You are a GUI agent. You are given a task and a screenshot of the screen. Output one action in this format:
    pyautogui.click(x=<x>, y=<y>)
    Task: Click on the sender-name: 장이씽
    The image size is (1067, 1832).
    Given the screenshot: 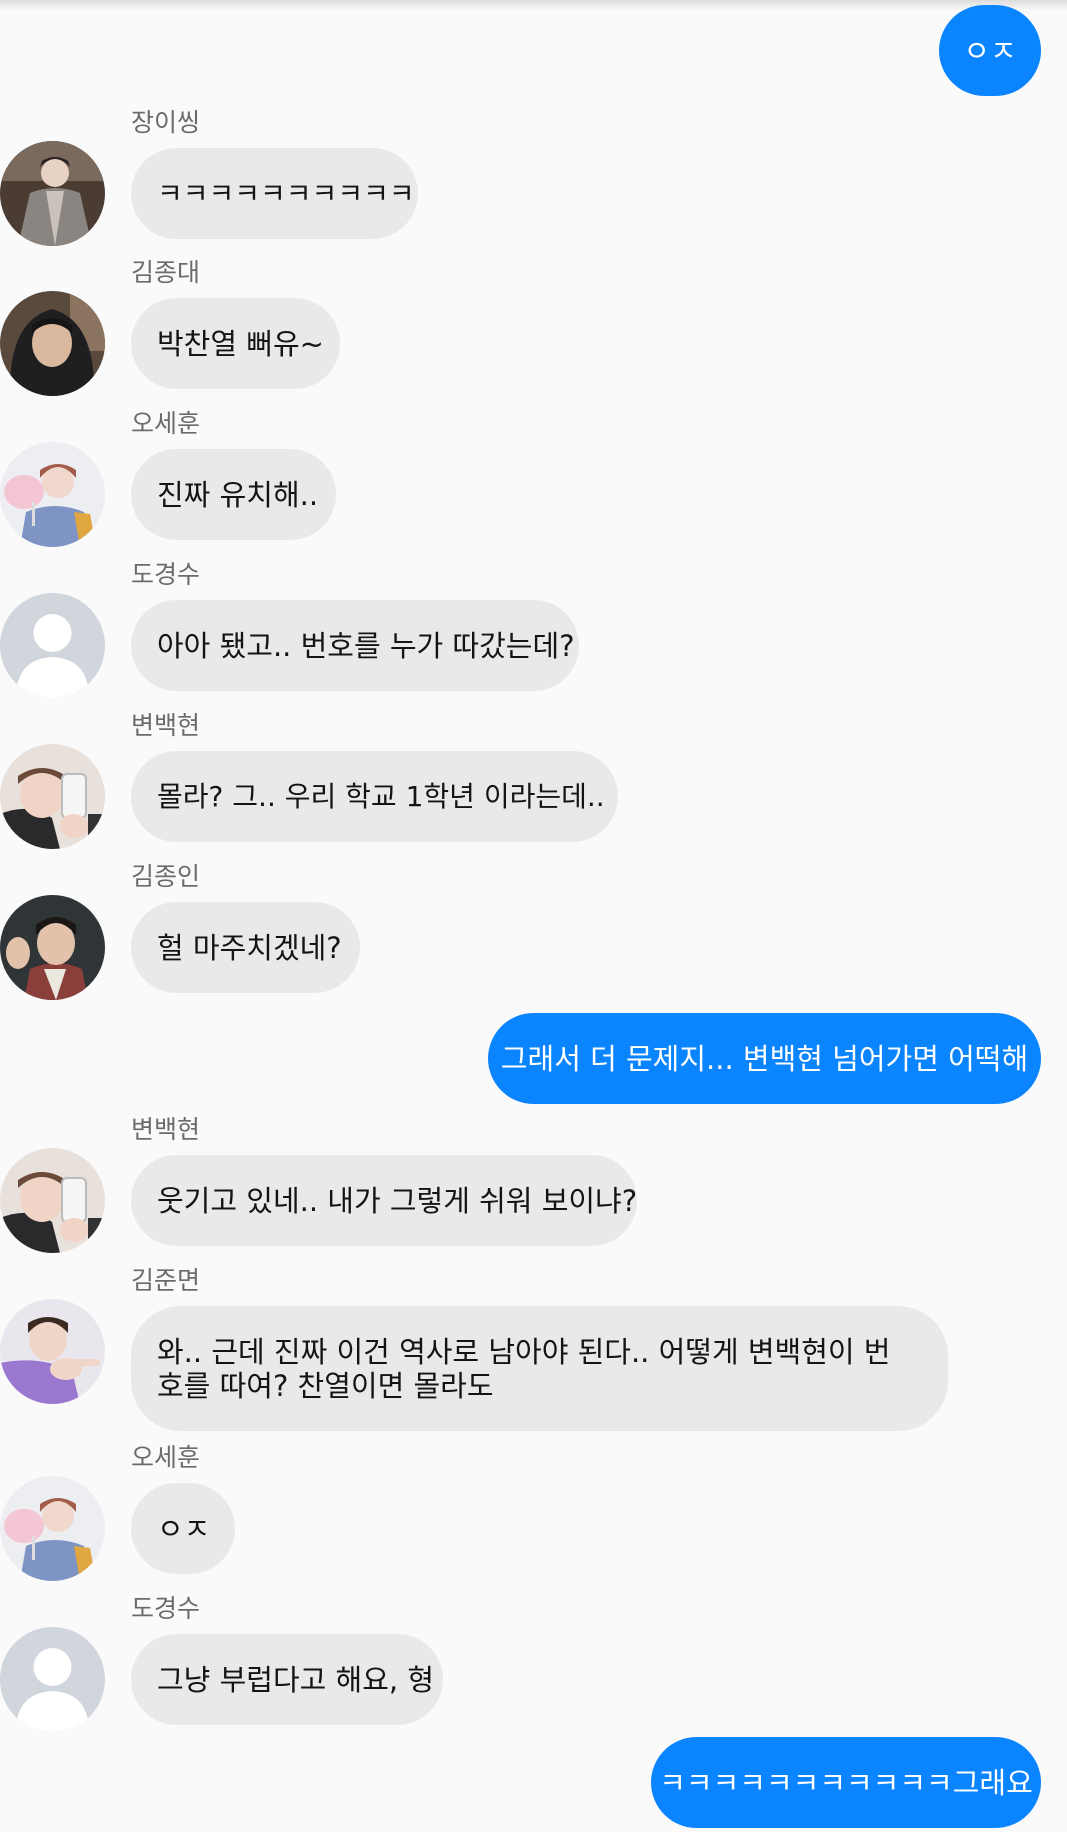 What is the action you would take?
    pyautogui.click(x=166, y=122)
    